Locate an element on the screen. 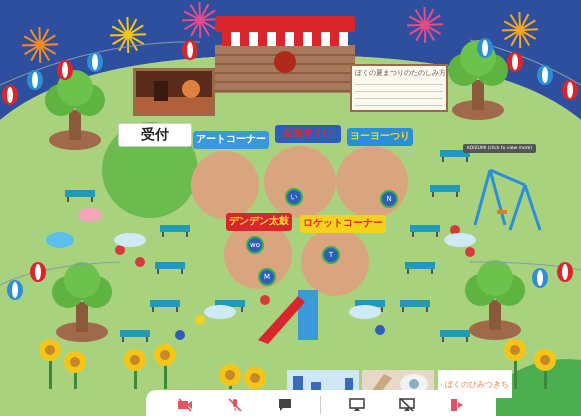 This screenshot has width=581, height=416. ad-title: ぼくのひみつきち is located at coordinates (477, 384).